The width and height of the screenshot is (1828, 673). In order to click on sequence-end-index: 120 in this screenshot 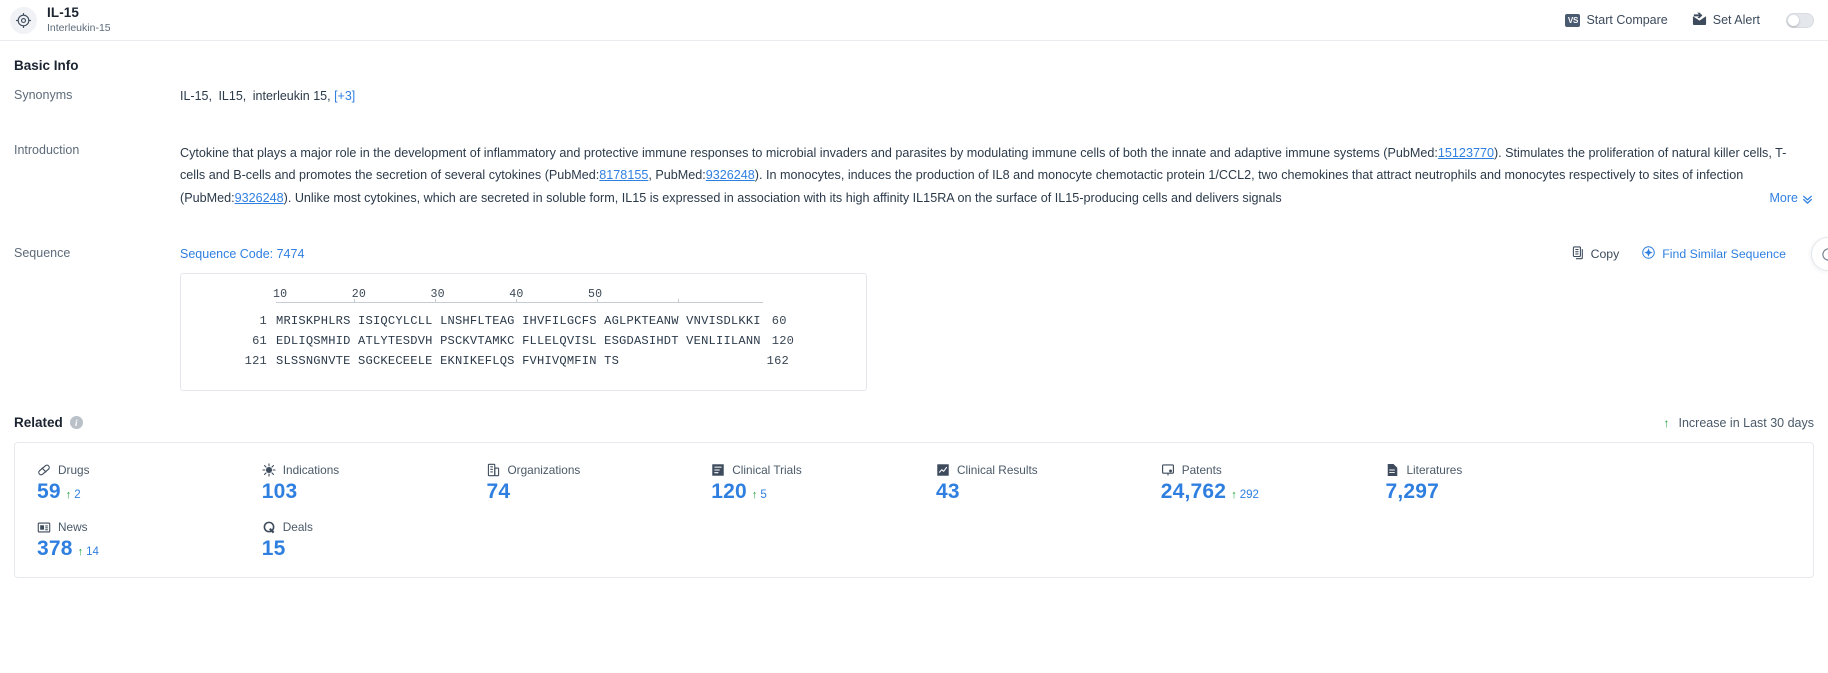, I will do `click(783, 341)`.